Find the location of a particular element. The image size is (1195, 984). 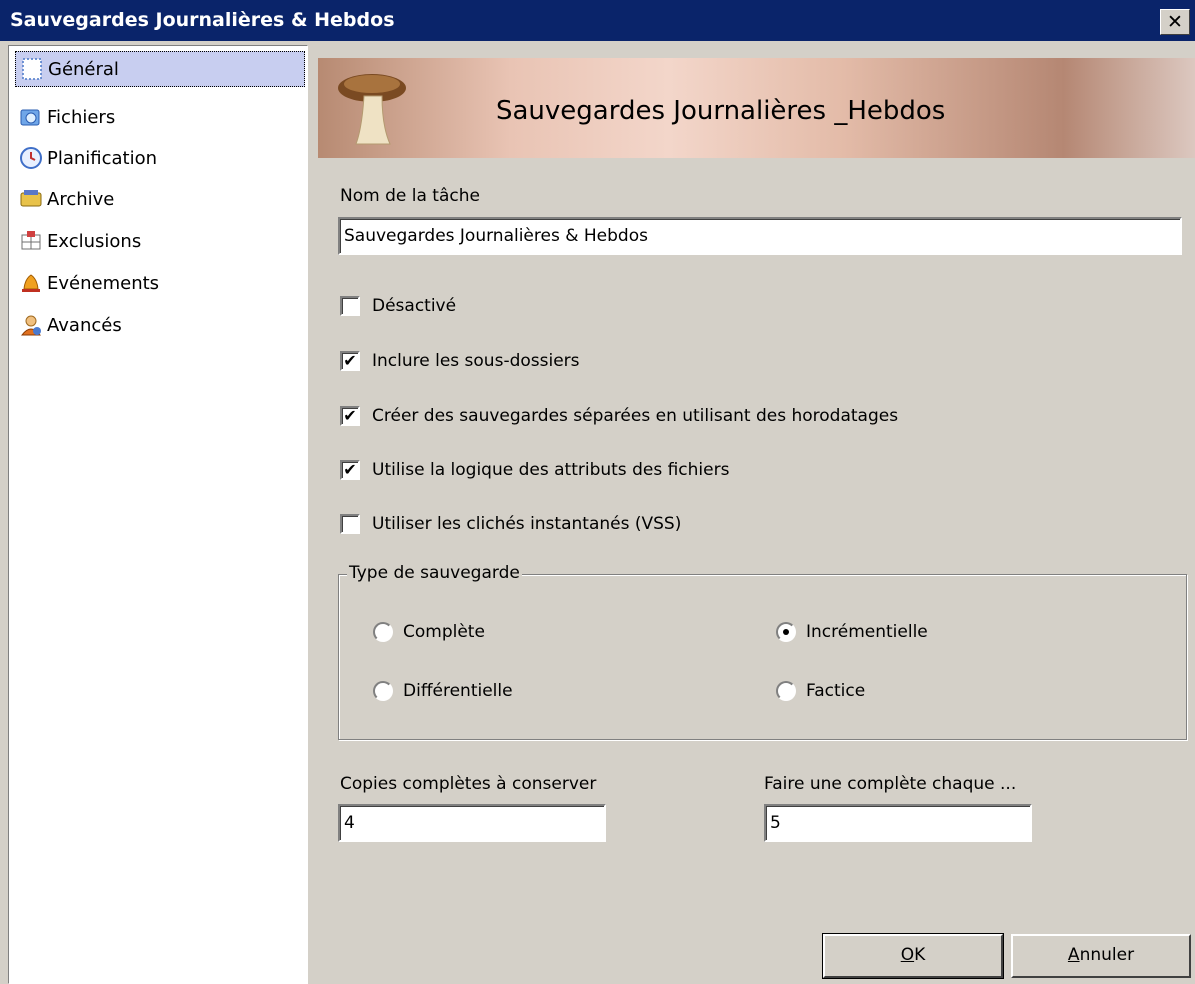

checkbox-label: Utiliser les clichés instantanés (VSS) is located at coordinates (527, 524).